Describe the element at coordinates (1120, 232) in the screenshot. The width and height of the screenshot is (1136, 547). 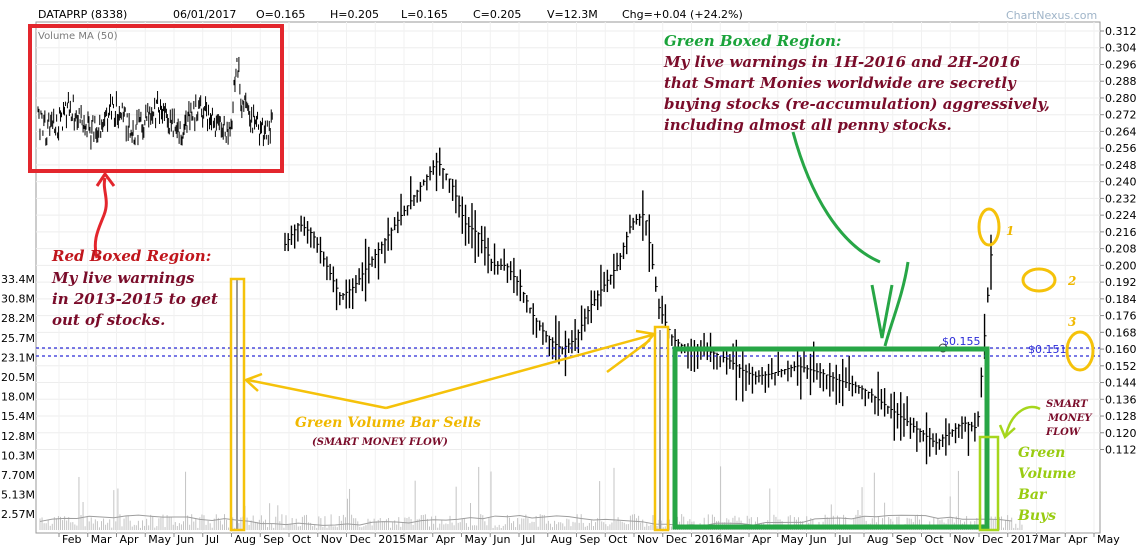
I see `price-tick-label: 0.216` at that location.